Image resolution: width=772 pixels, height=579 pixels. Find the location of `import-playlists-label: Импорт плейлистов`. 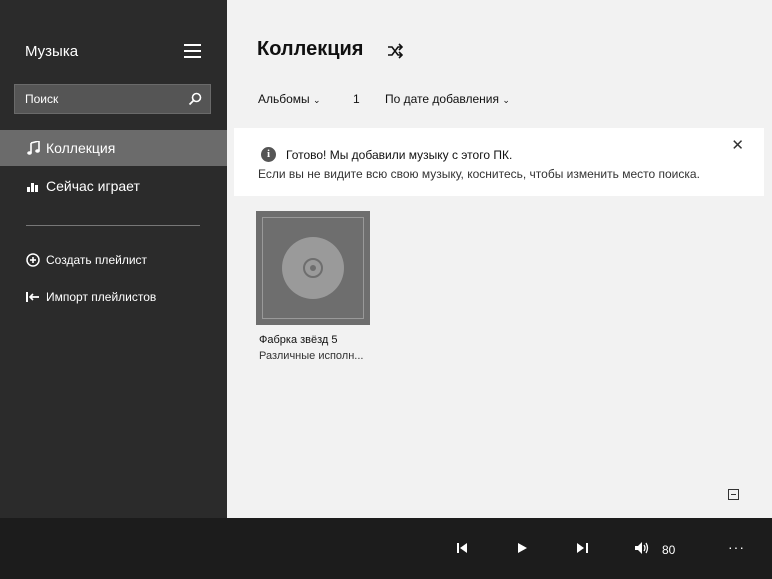

import-playlists-label: Импорт плейлистов is located at coordinates (101, 297).